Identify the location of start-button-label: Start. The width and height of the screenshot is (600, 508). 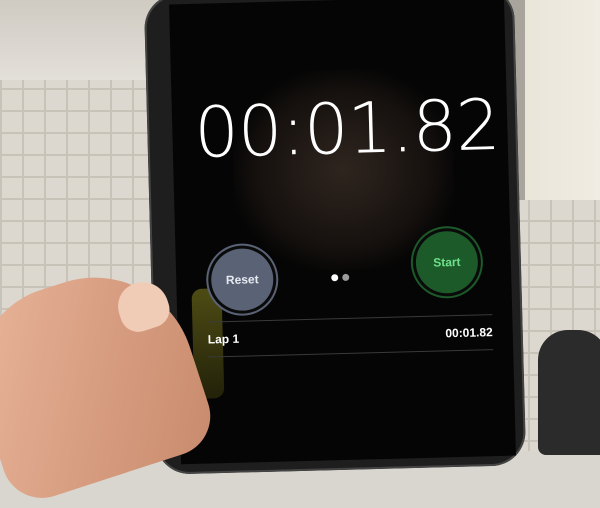
(447, 262).